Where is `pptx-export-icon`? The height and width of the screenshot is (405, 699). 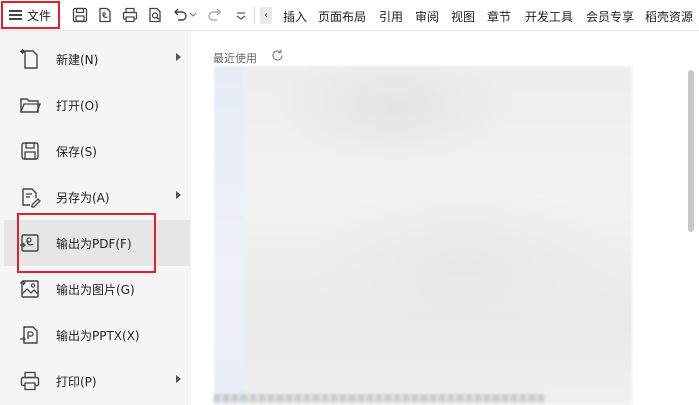 pptx-export-icon is located at coordinates (30, 335).